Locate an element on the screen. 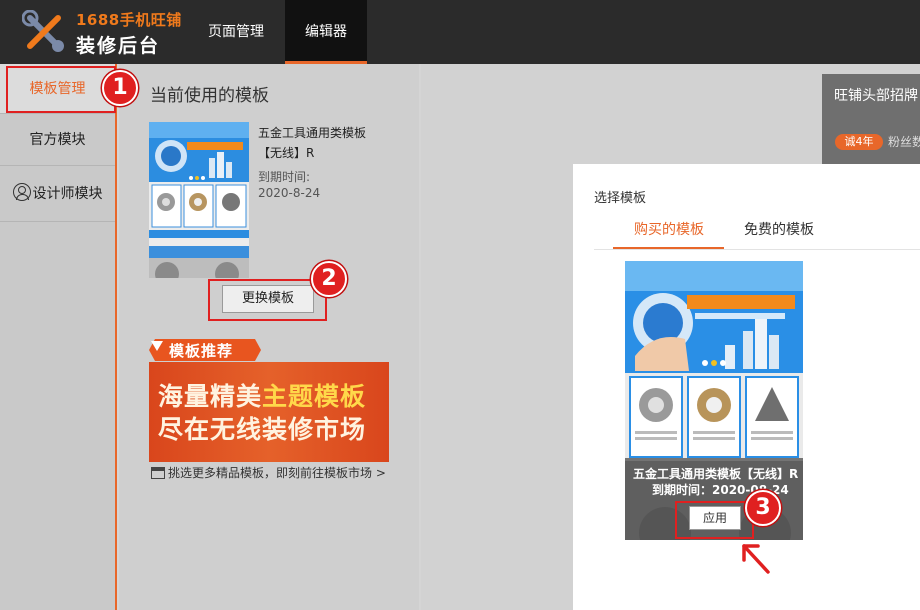  tools-logo-icon is located at coordinates (43, 31).